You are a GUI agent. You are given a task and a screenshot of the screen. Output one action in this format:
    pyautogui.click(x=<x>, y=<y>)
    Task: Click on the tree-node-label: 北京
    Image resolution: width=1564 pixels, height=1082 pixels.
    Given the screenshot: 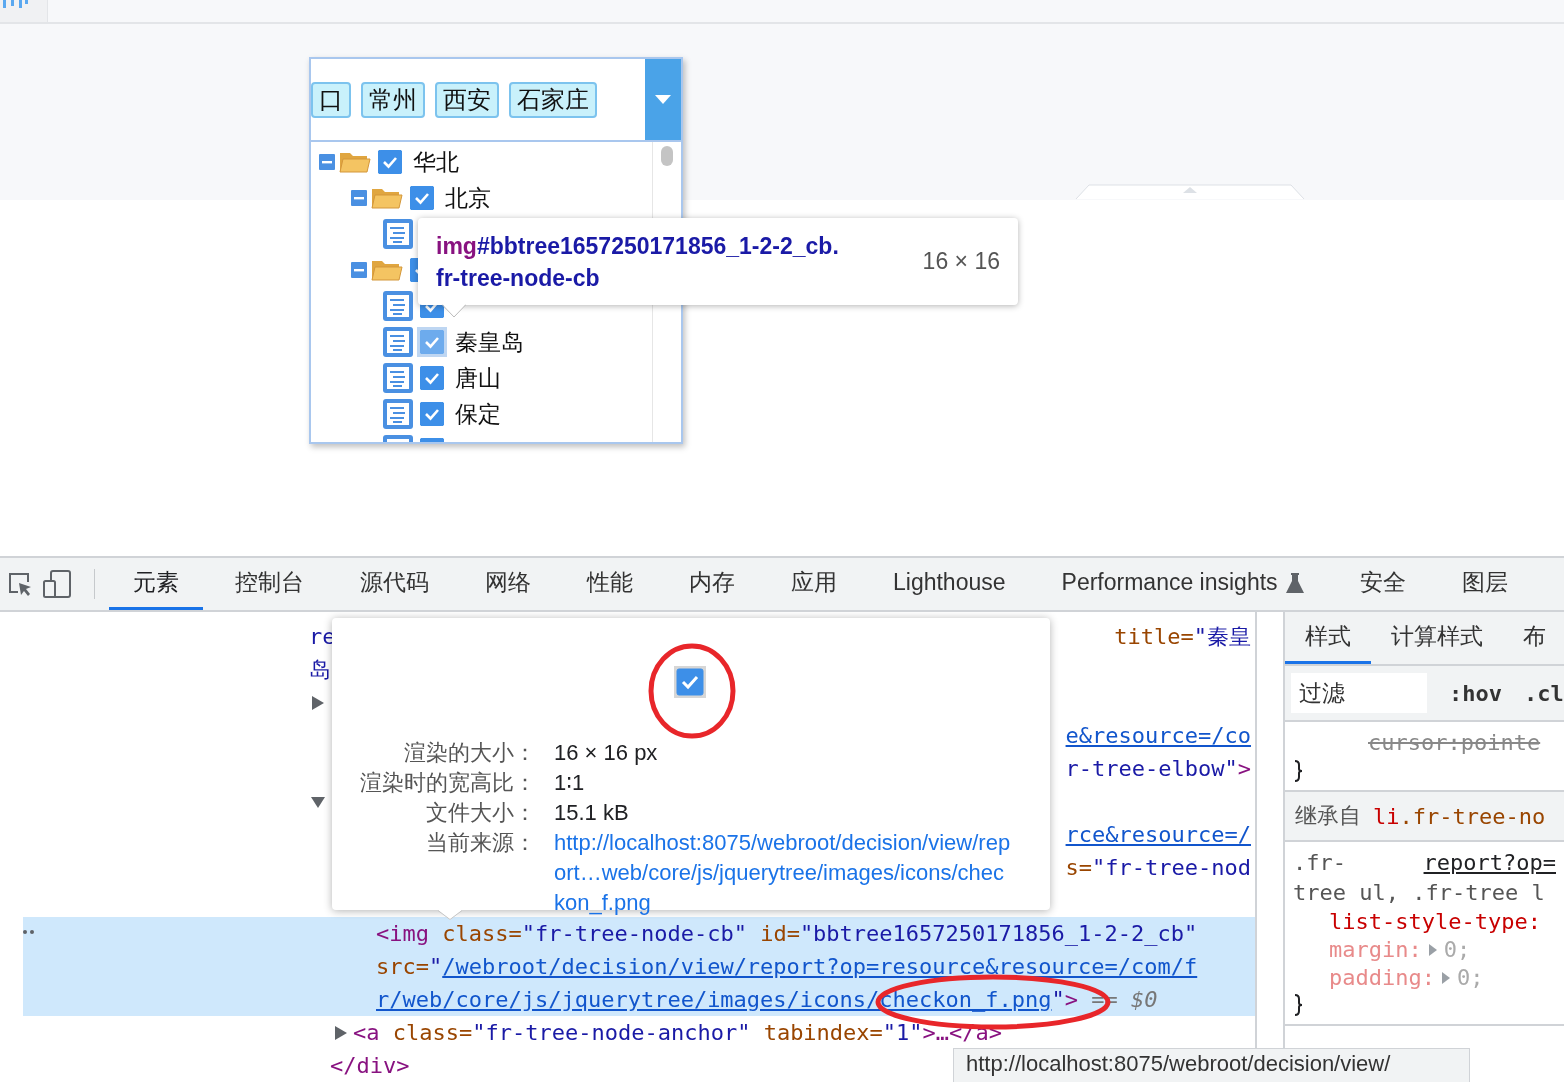 What is the action you would take?
    pyautogui.click(x=468, y=198)
    